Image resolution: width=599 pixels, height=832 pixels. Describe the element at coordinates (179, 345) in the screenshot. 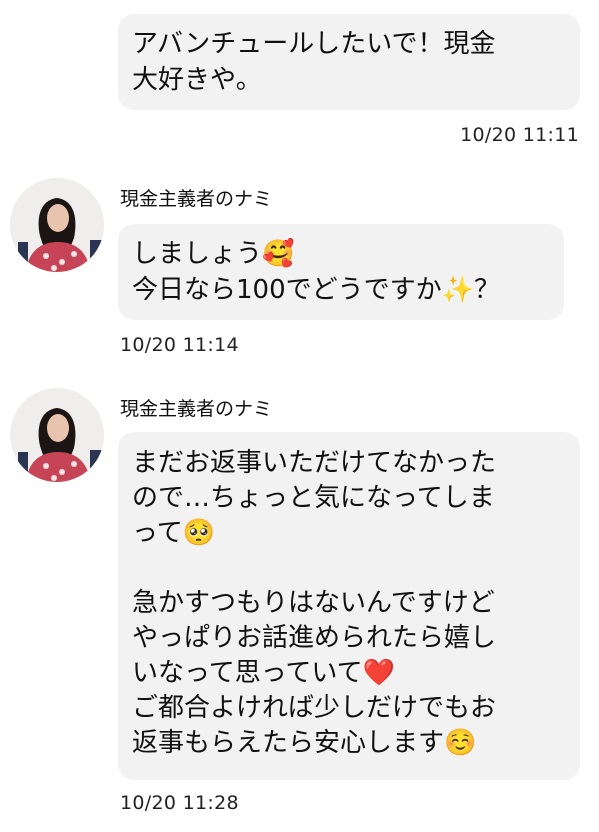

I see `message-timestamp: 10/20 11:14` at that location.